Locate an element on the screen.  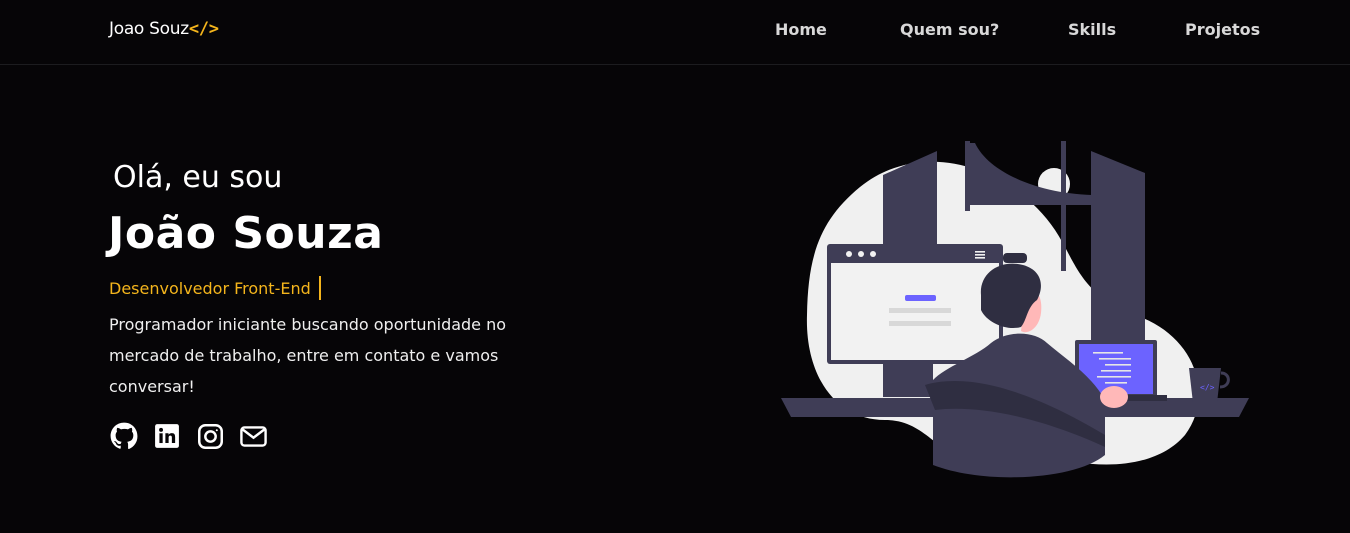
nav-link-projetos: Projetos is located at coordinates (1222, 29).